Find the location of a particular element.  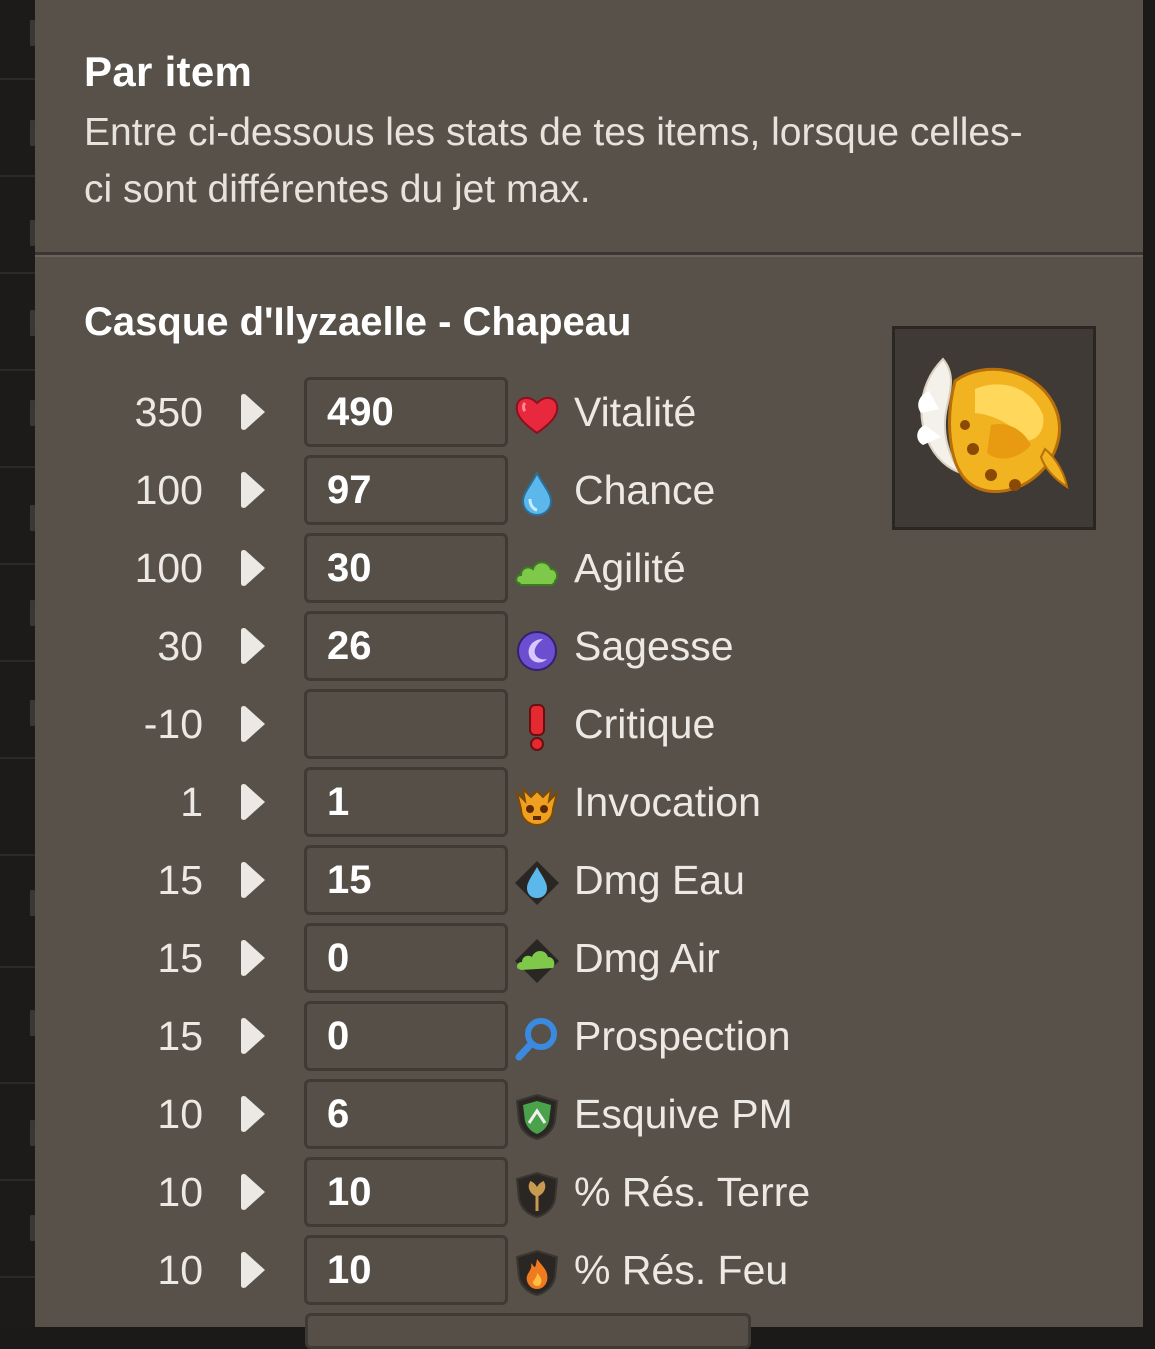

heart-icon is located at coordinates (537, 415).